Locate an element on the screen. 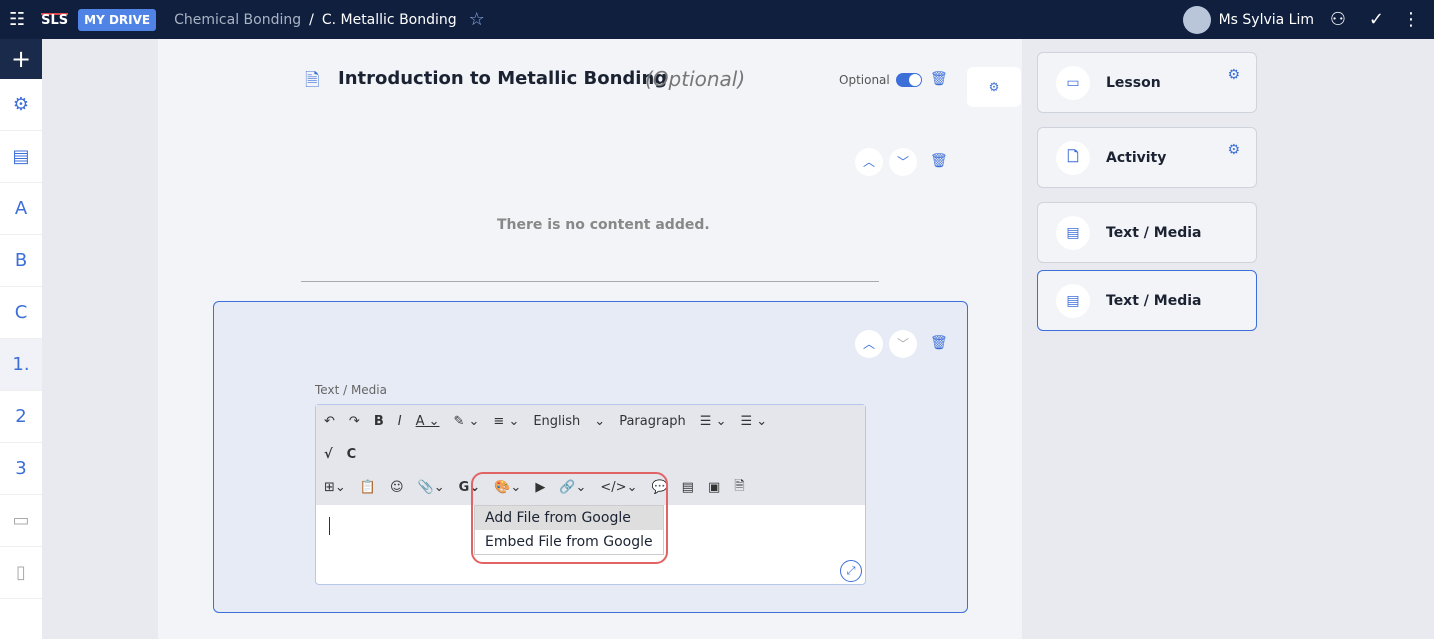 The width and height of the screenshot is (1434, 639). paste-icon: 📋 is located at coordinates (368, 487).